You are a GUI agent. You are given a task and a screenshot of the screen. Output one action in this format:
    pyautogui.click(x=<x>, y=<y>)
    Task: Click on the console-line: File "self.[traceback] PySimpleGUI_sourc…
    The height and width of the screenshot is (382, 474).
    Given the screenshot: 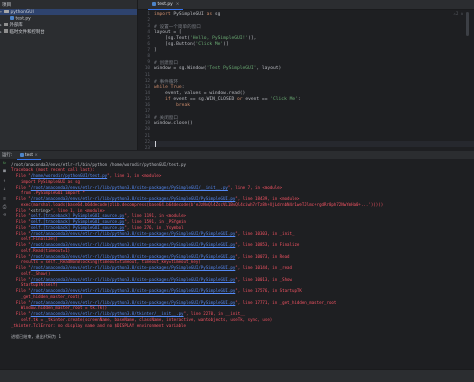 What is the action you would take?
    pyautogui.click(x=97, y=228)
    